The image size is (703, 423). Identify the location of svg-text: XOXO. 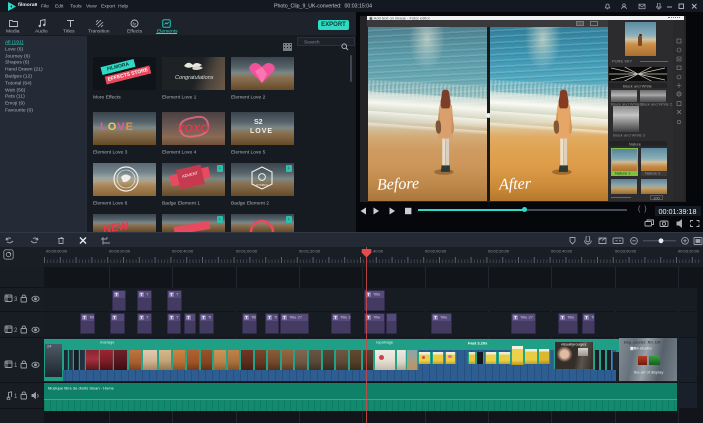
(192, 129).